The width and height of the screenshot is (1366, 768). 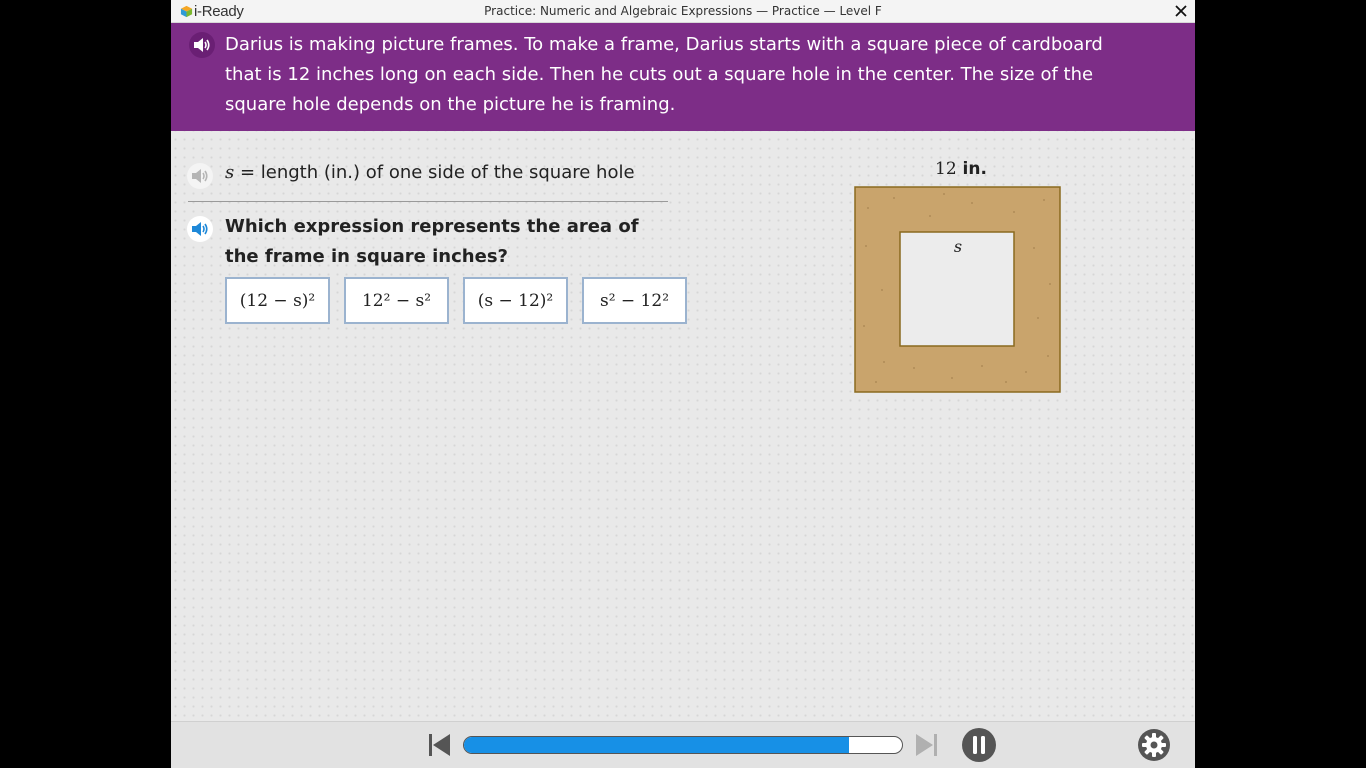 I want to click on answer-choice-3: (s − 12)², so click(x=515, y=300).